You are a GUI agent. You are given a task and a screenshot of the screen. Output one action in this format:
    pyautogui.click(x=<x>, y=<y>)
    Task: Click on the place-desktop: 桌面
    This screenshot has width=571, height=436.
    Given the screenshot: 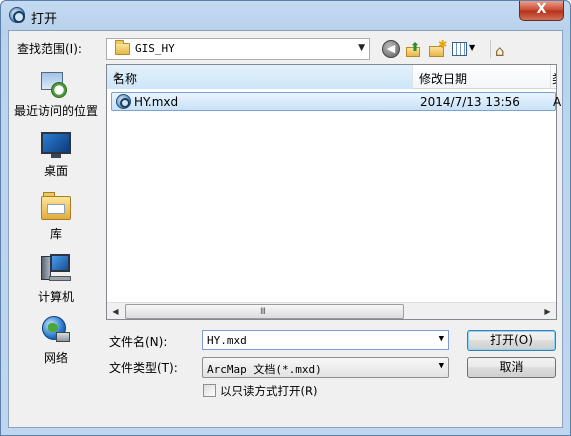 What is the action you would take?
    pyautogui.click(x=56, y=154)
    